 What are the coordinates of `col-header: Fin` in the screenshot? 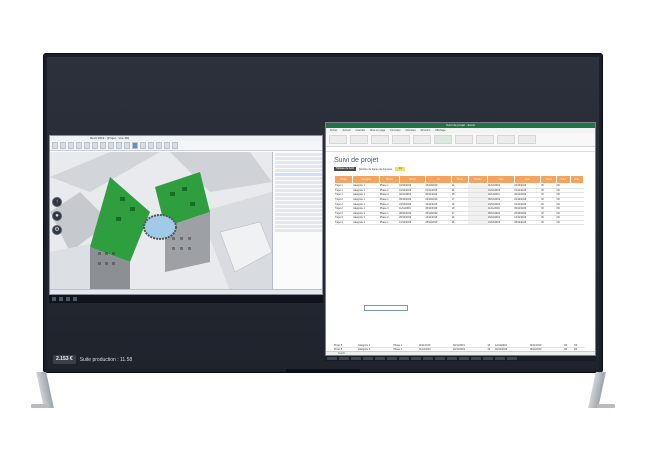 It's located at (438, 179).